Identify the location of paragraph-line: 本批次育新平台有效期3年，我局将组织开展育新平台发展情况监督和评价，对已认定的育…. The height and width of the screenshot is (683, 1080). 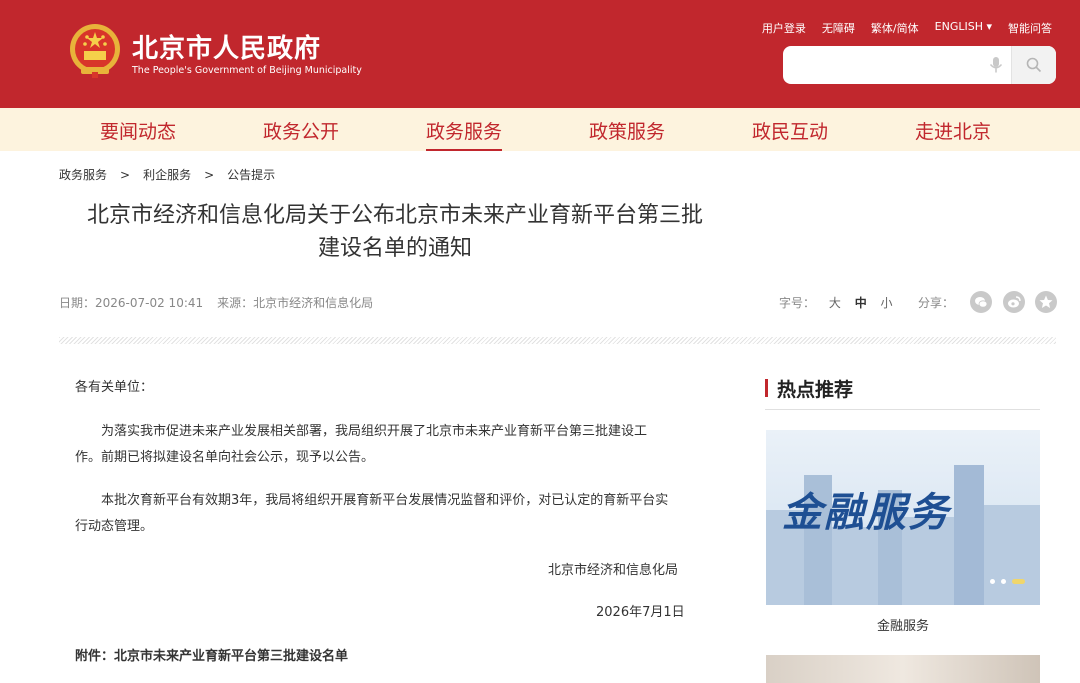
(385, 500).